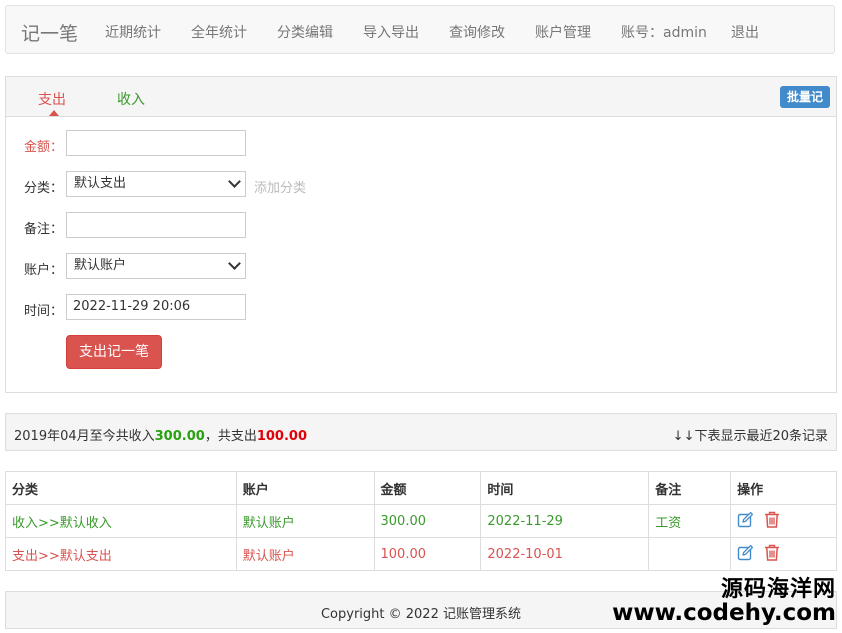  I want to click on watermark: 源码海洋网 www.codehy.com, so click(724, 601).